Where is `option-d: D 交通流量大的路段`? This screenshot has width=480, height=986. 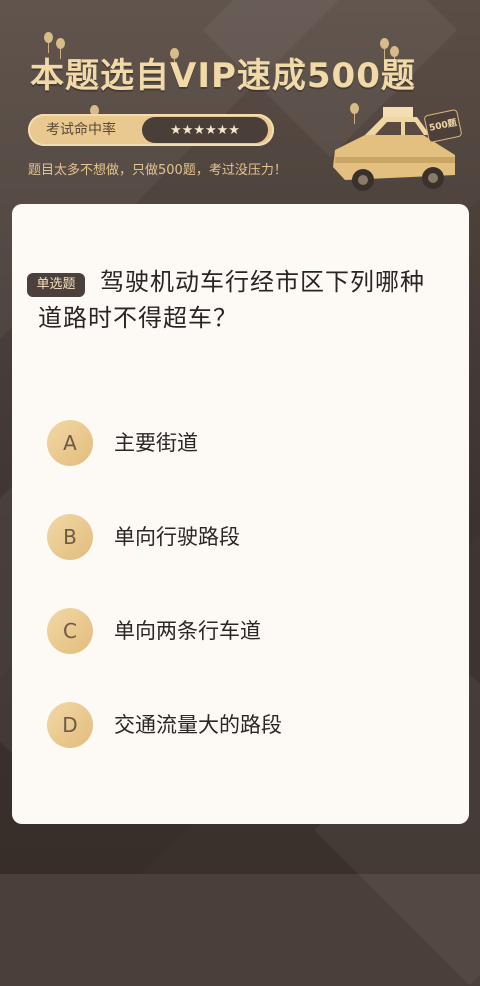
option-d: D 交通流量大的路段 is located at coordinates (237, 725).